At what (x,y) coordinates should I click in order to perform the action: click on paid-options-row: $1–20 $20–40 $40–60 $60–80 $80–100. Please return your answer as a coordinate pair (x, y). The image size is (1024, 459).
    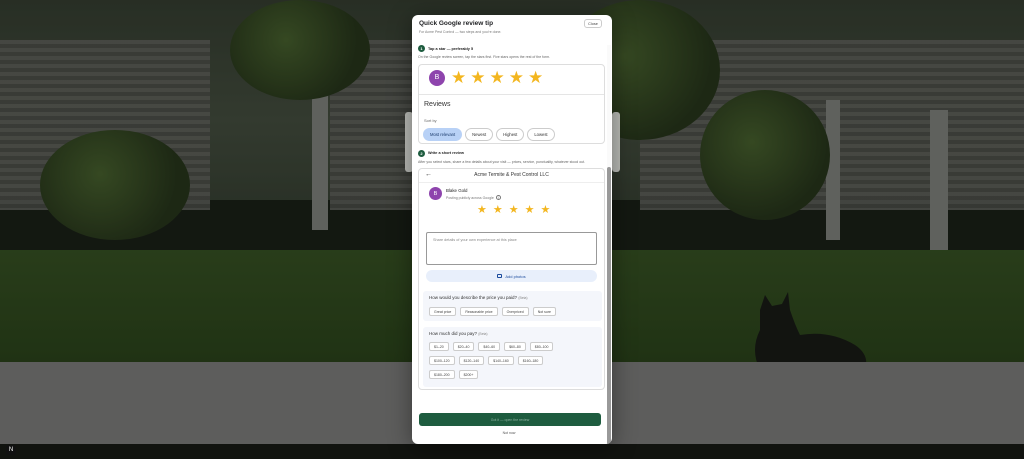
    Looking at the image, I should click on (491, 347).